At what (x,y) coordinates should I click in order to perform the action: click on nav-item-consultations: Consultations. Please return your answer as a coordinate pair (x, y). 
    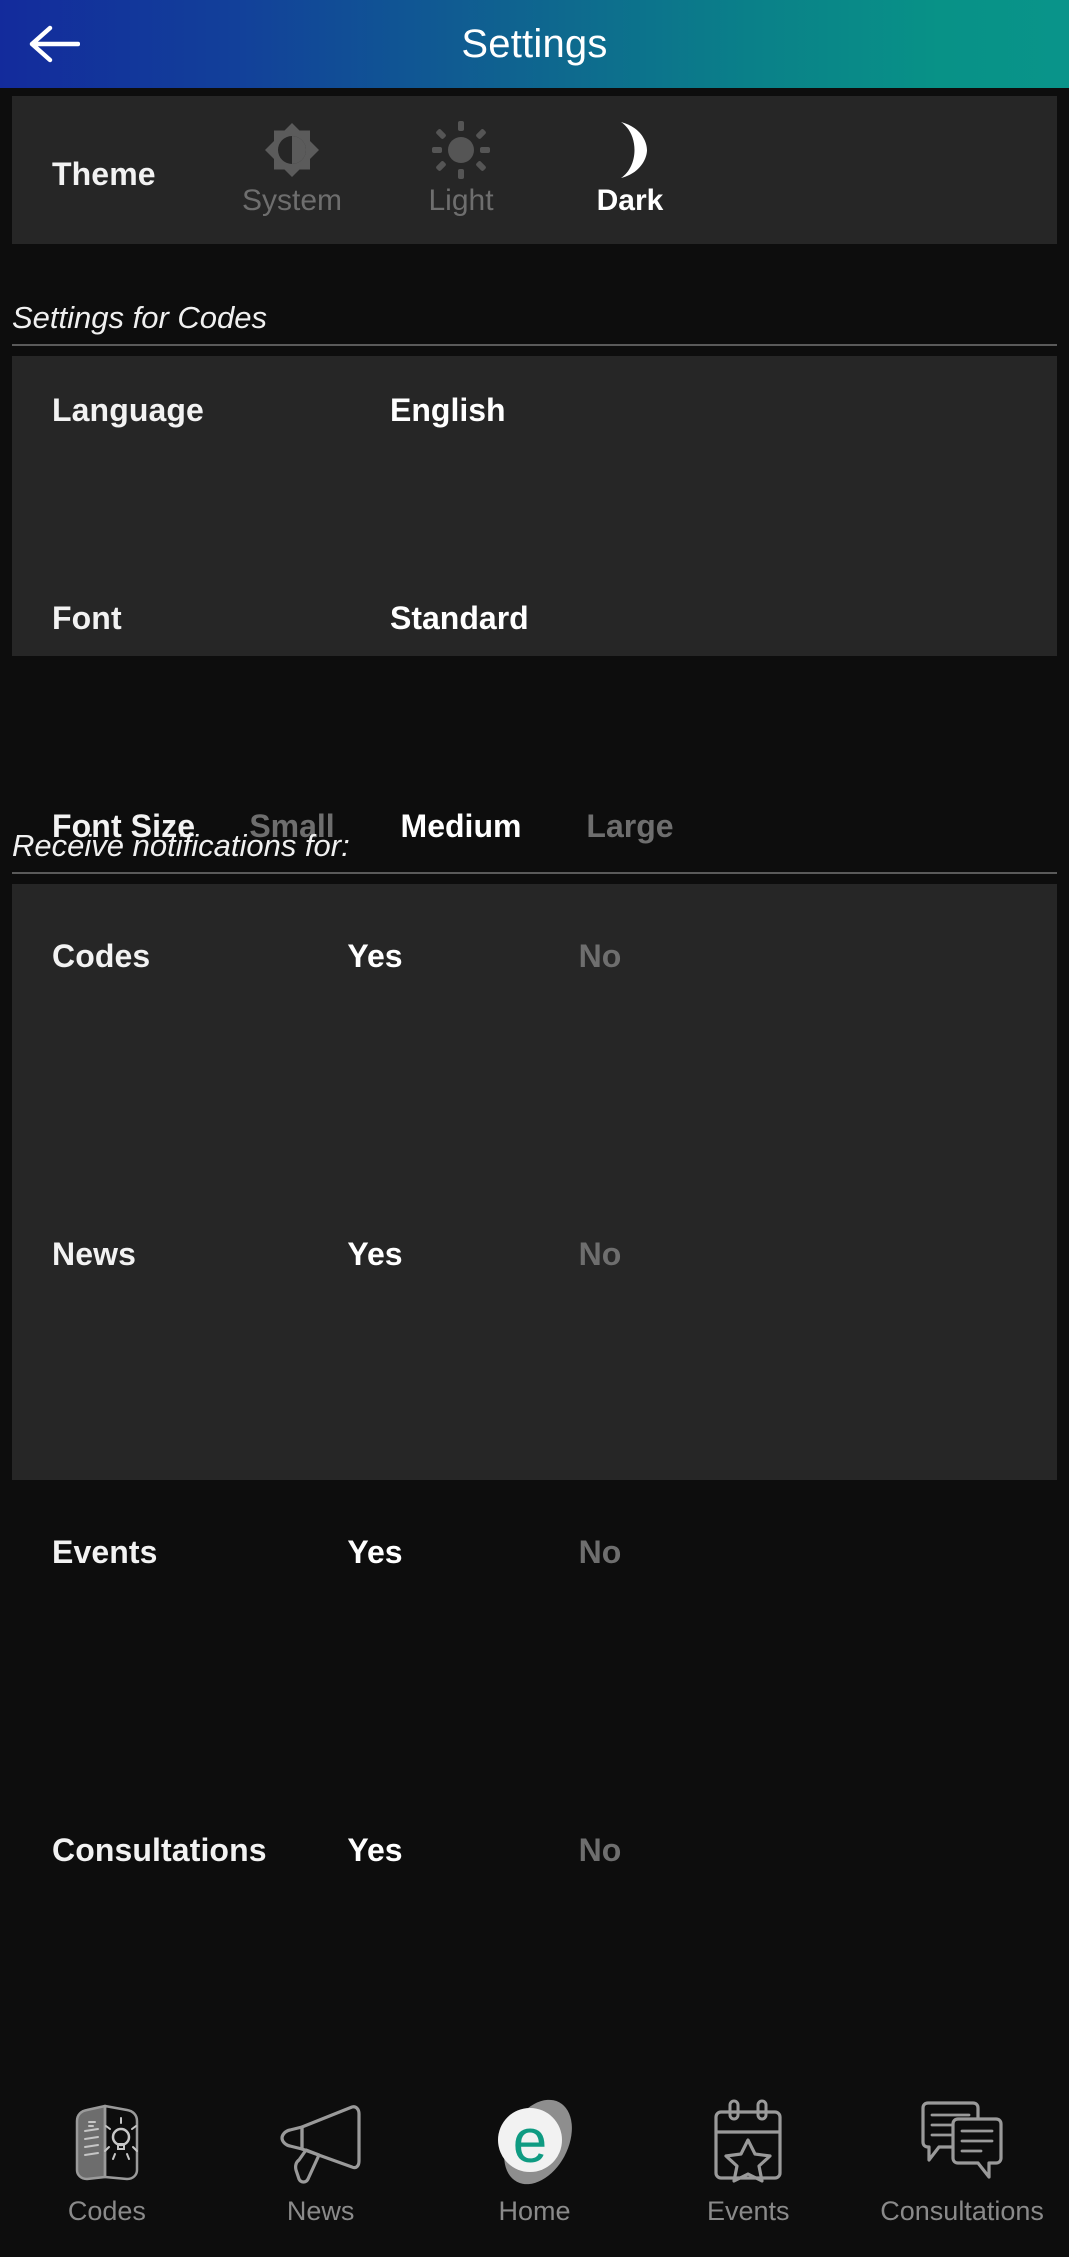
    Looking at the image, I should click on (962, 2160).